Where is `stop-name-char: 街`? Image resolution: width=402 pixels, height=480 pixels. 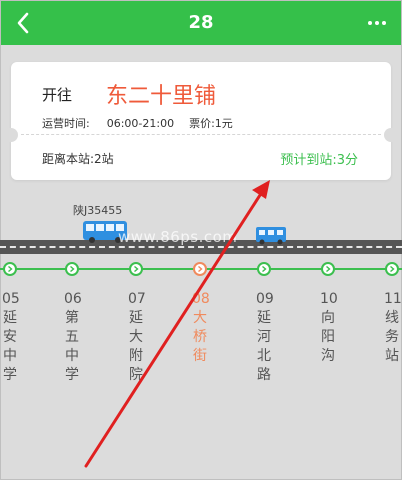 stop-name-char: 街 is located at coordinates (200, 356).